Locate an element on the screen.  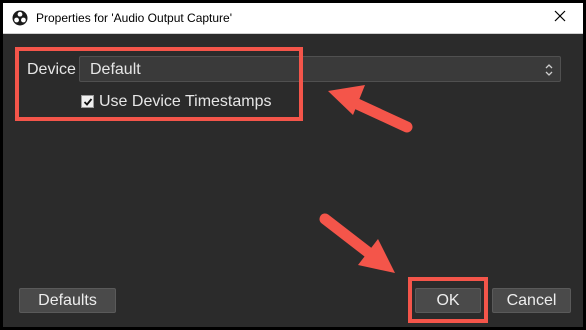
annotation-arrows is located at coordinates (366, 179).